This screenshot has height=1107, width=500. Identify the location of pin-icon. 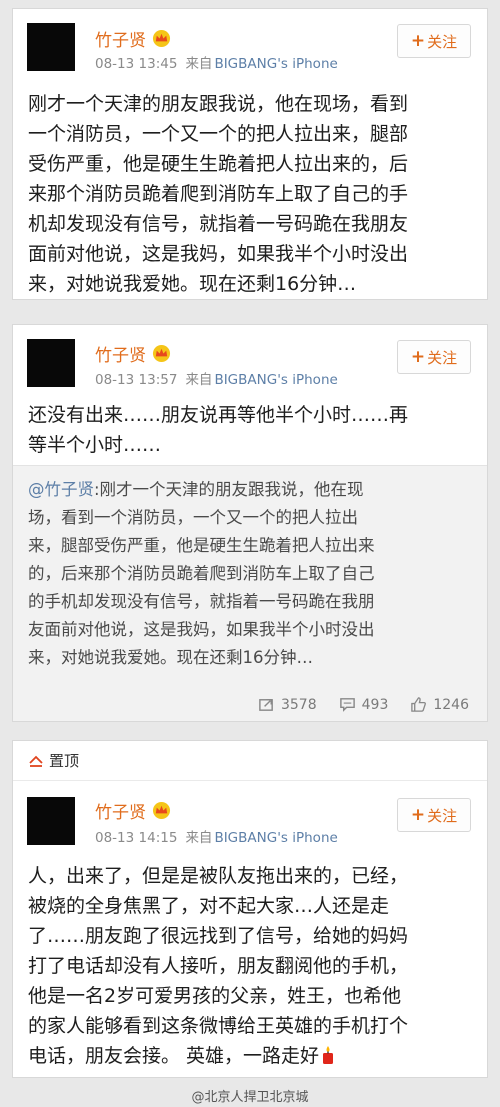
(36, 761).